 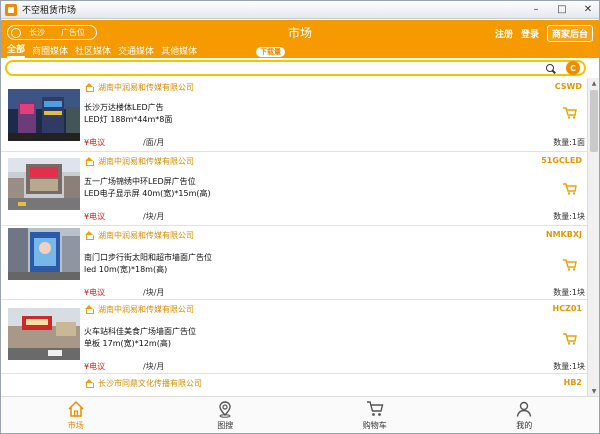 I want to click on listing-code: CSWD, so click(x=568, y=86).